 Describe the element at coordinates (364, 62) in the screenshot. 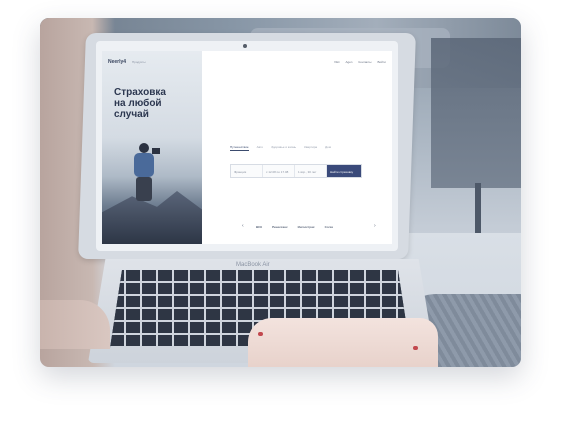

I see `nav-item: Контакты` at that location.